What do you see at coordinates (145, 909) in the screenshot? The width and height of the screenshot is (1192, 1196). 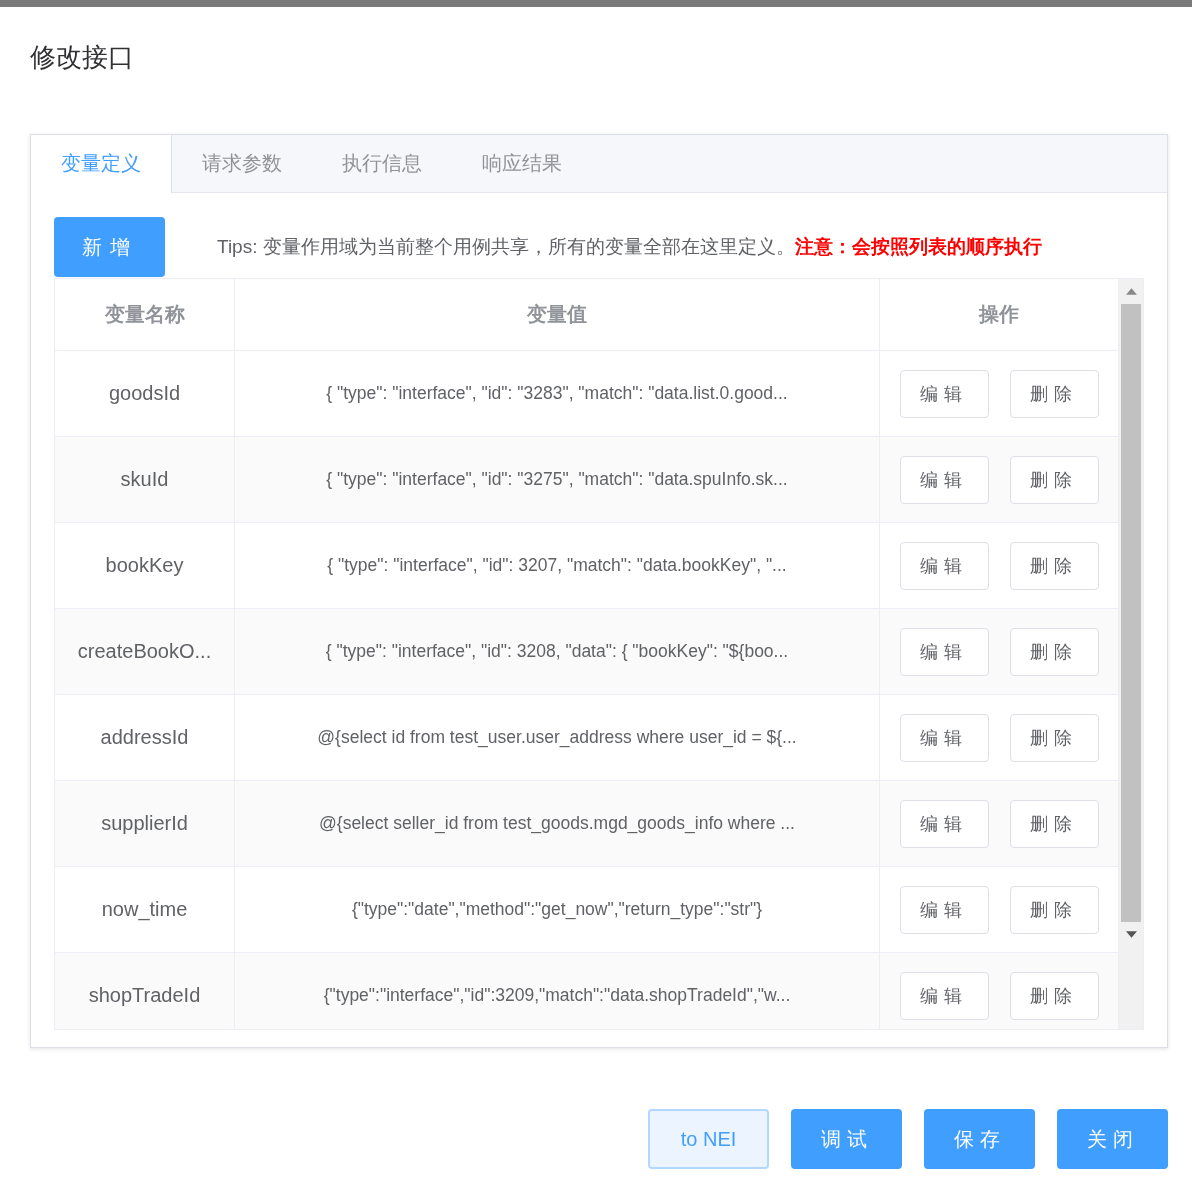 I see `table-cell: now_time` at bounding box center [145, 909].